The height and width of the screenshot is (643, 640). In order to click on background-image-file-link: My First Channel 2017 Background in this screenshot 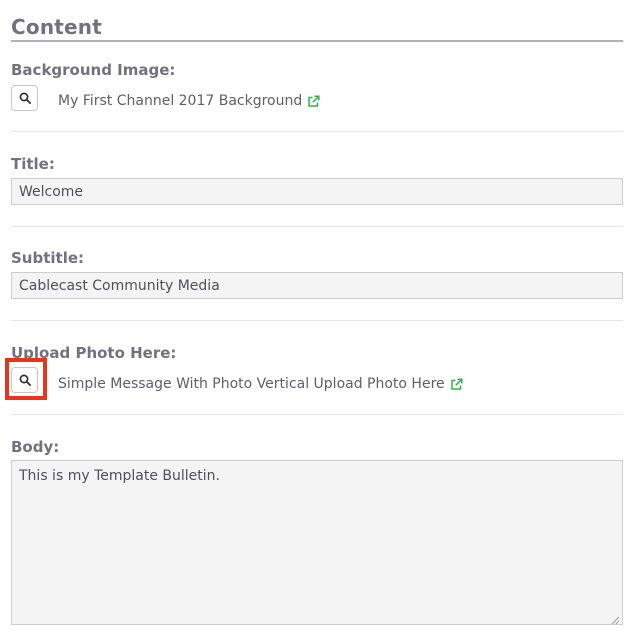, I will do `click(189, 101)`.